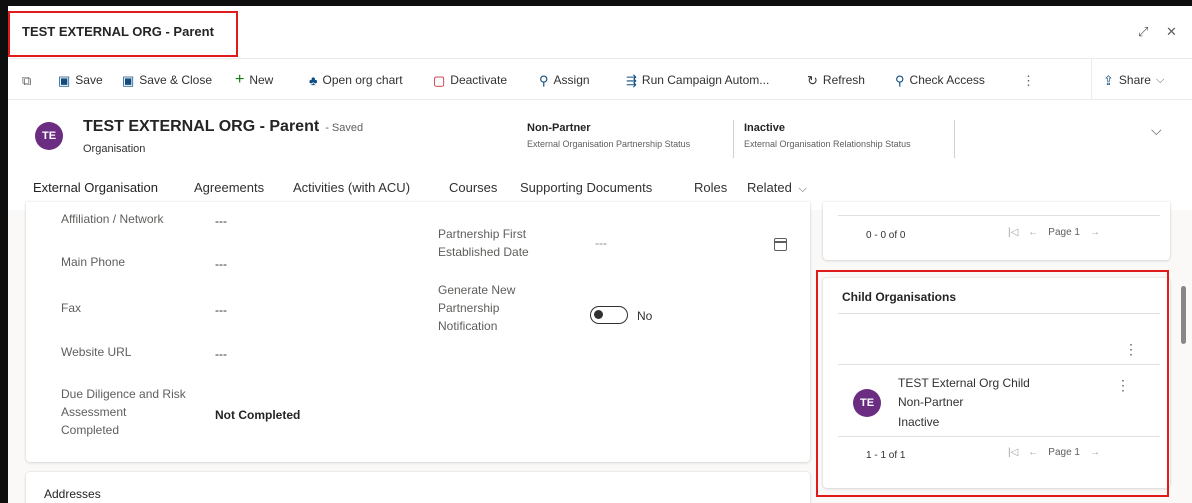  What do you see at coordinates (1143, 32) in the screenshot?
I see `expand-icon: ⤢` at bounding box center [1143, 32].